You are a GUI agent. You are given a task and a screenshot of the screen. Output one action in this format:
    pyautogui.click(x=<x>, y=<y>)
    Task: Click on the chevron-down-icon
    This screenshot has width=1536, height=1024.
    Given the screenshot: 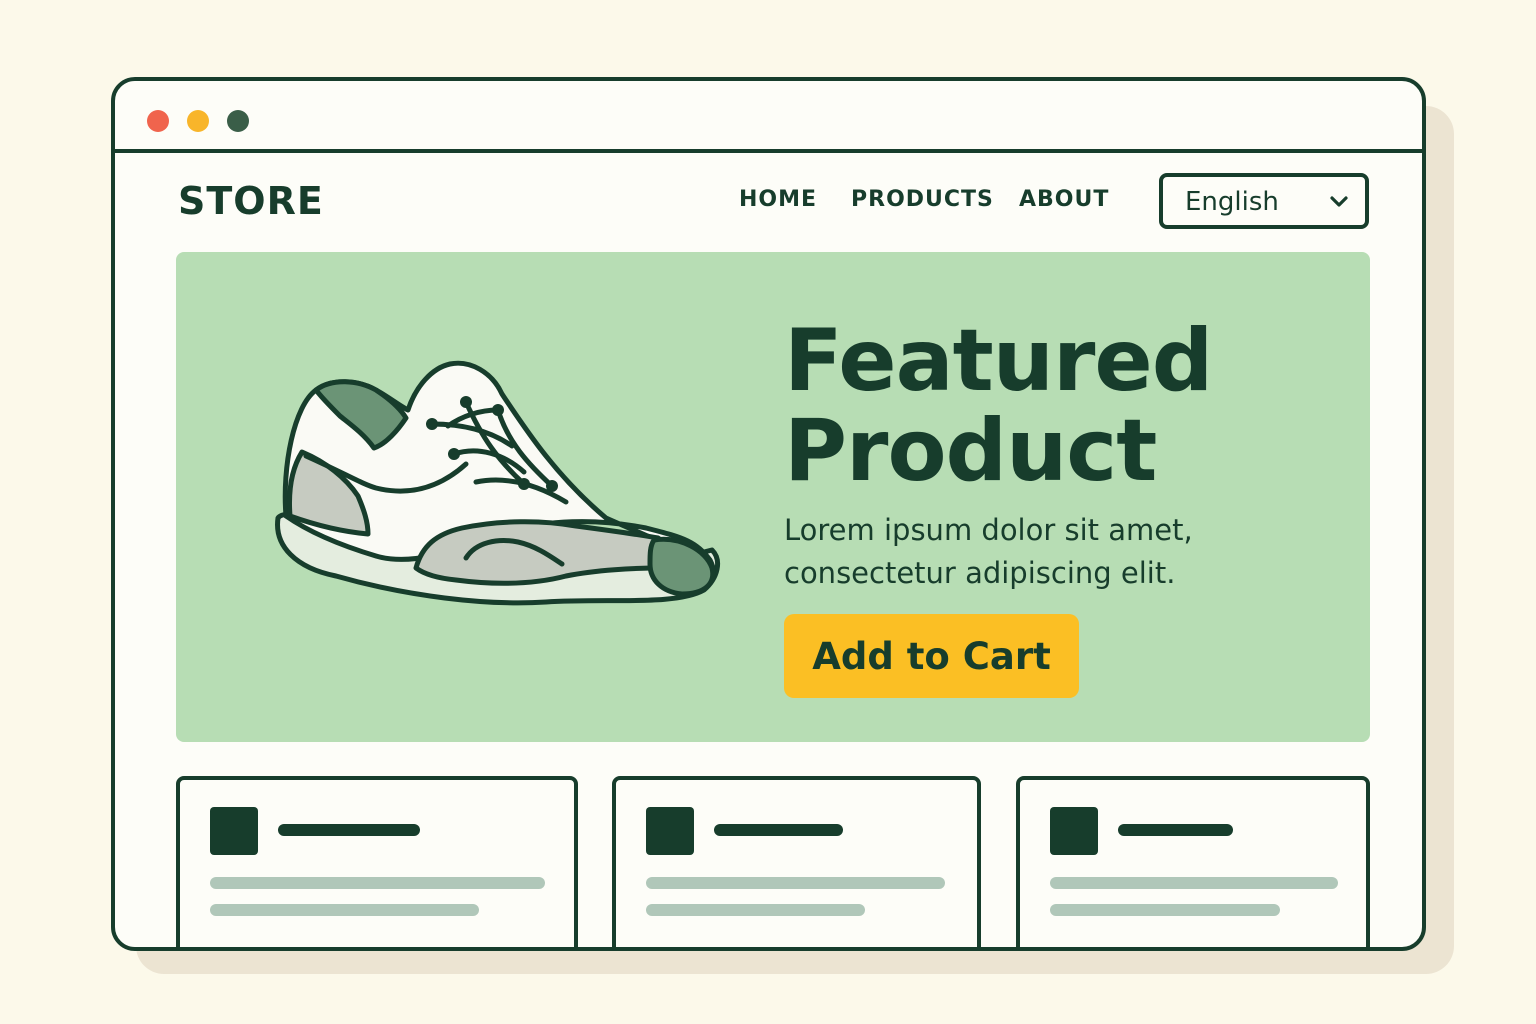 What is the action you would take?
    pyautogui.click(x=1339, y=201)
    